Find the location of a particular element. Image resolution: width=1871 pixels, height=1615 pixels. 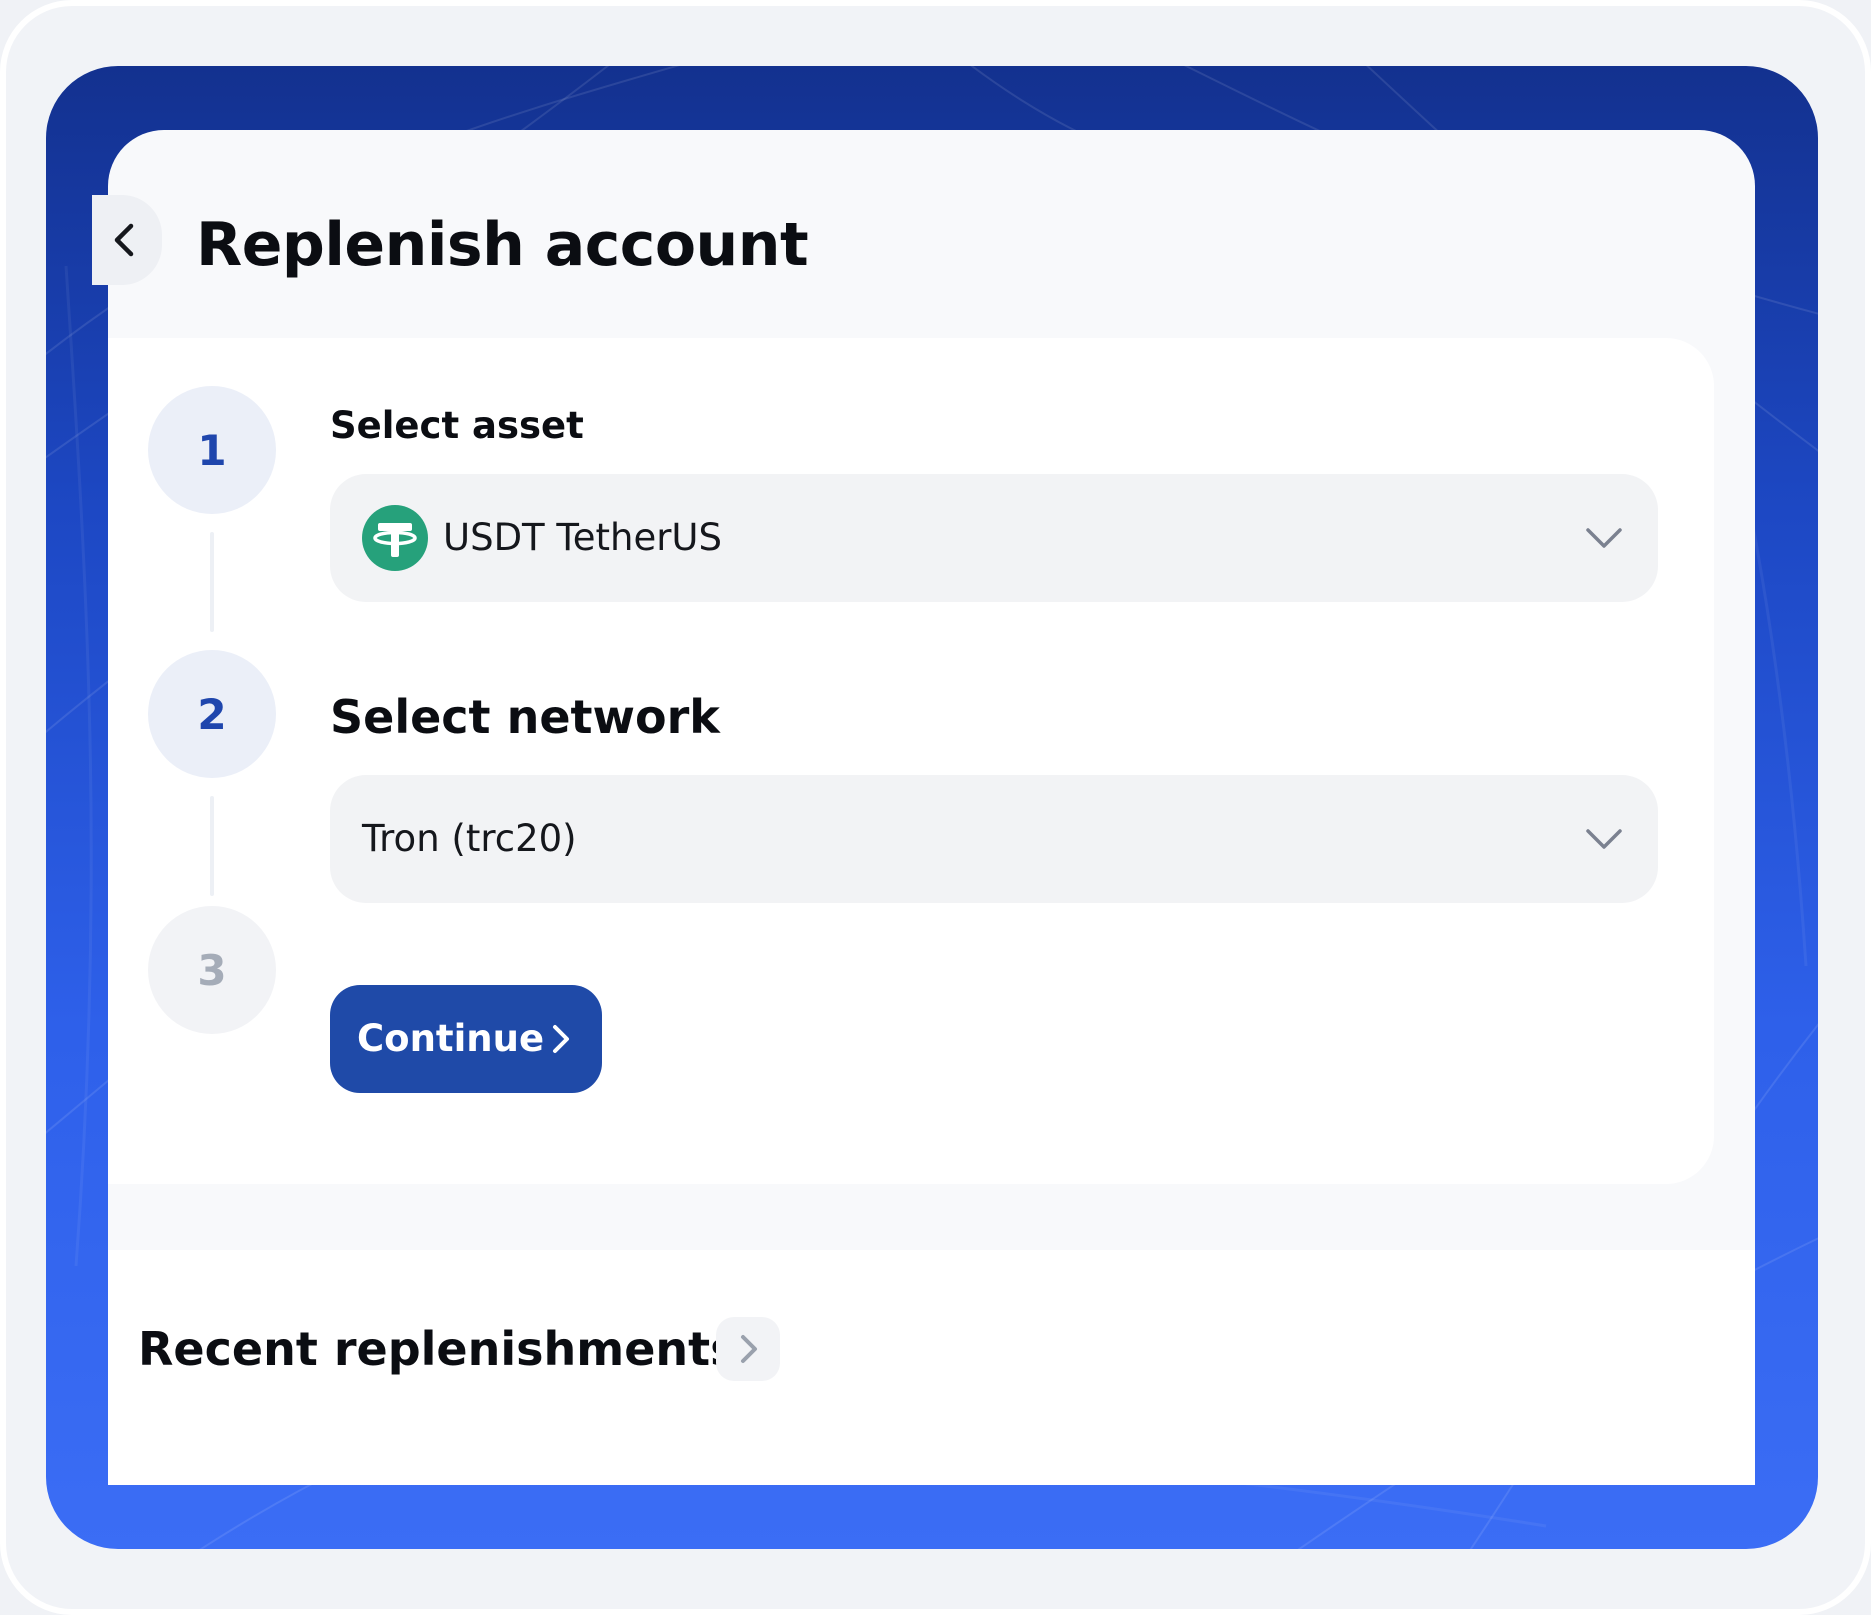

network-select-value: Tron (trc20) is located at coordinates (469, 838).